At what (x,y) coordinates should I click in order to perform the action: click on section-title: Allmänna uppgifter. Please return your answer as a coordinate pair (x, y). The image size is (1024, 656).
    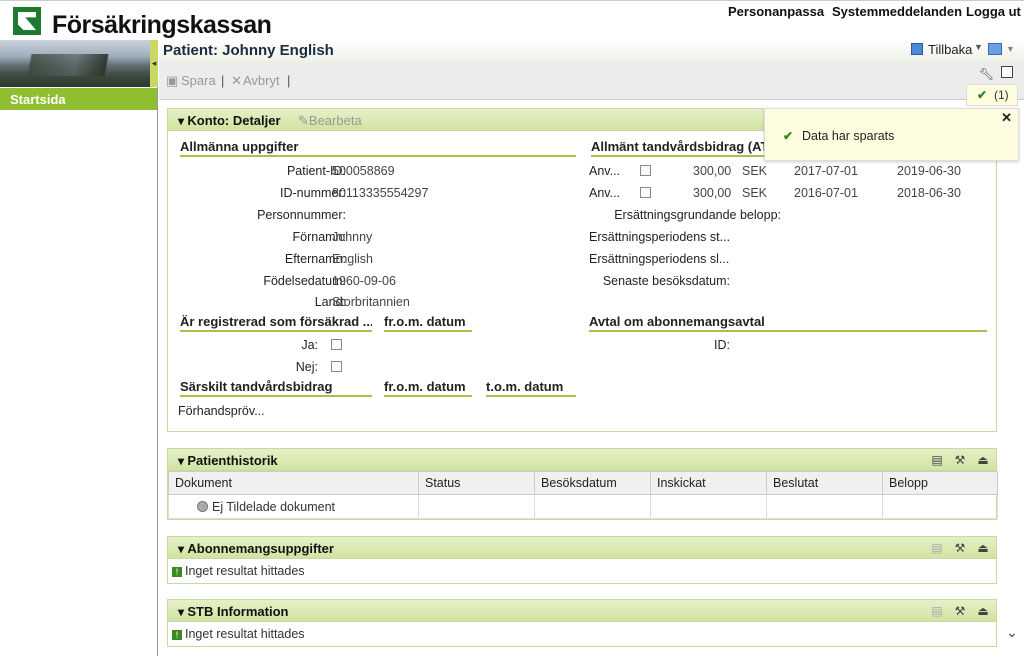
    Looking at the image, I should click on (378, 148).